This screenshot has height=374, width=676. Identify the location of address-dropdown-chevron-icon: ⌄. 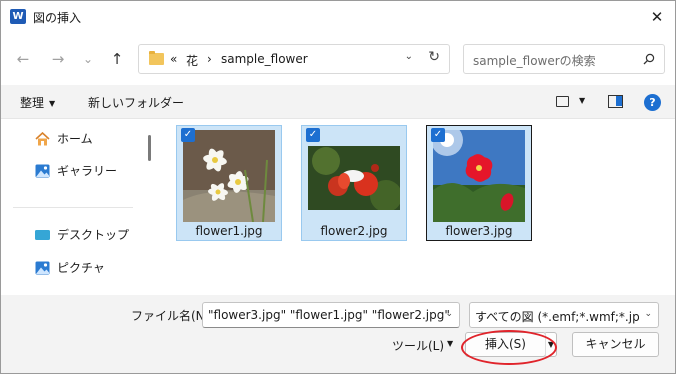
(409, 56).